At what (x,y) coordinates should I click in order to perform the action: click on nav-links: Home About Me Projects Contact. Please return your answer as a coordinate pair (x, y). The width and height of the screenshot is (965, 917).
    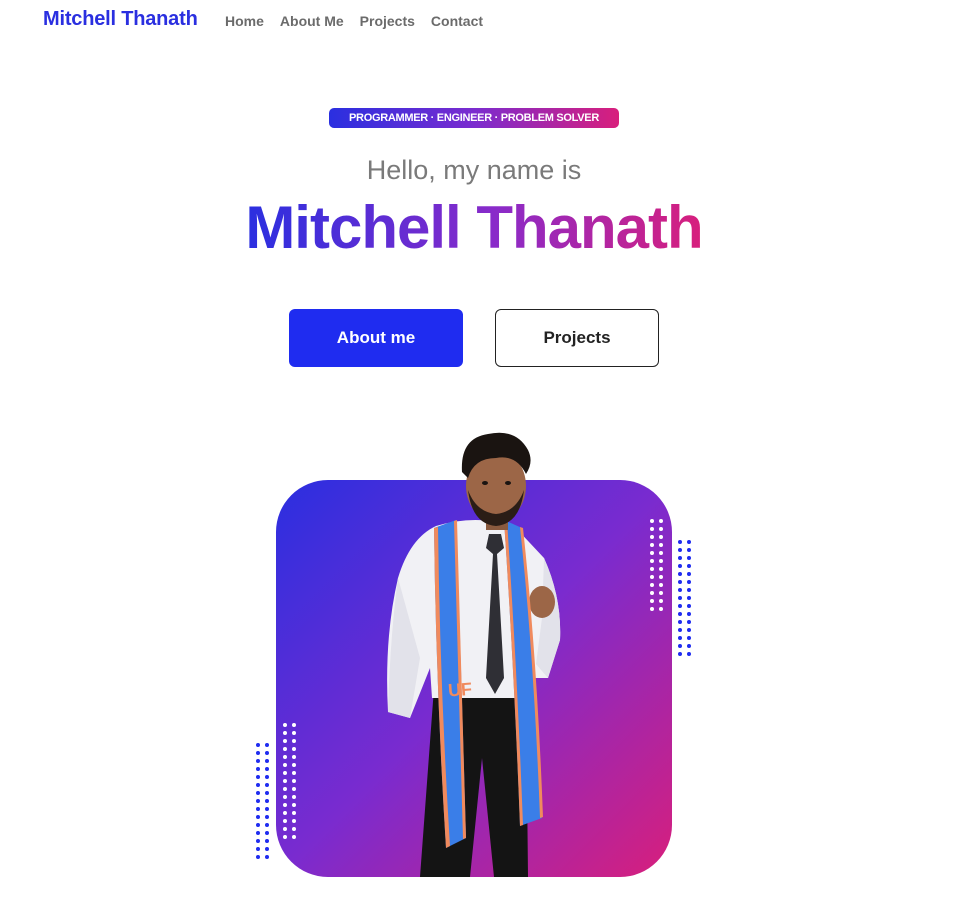
    Looking at the image, I should click on (354, 21).